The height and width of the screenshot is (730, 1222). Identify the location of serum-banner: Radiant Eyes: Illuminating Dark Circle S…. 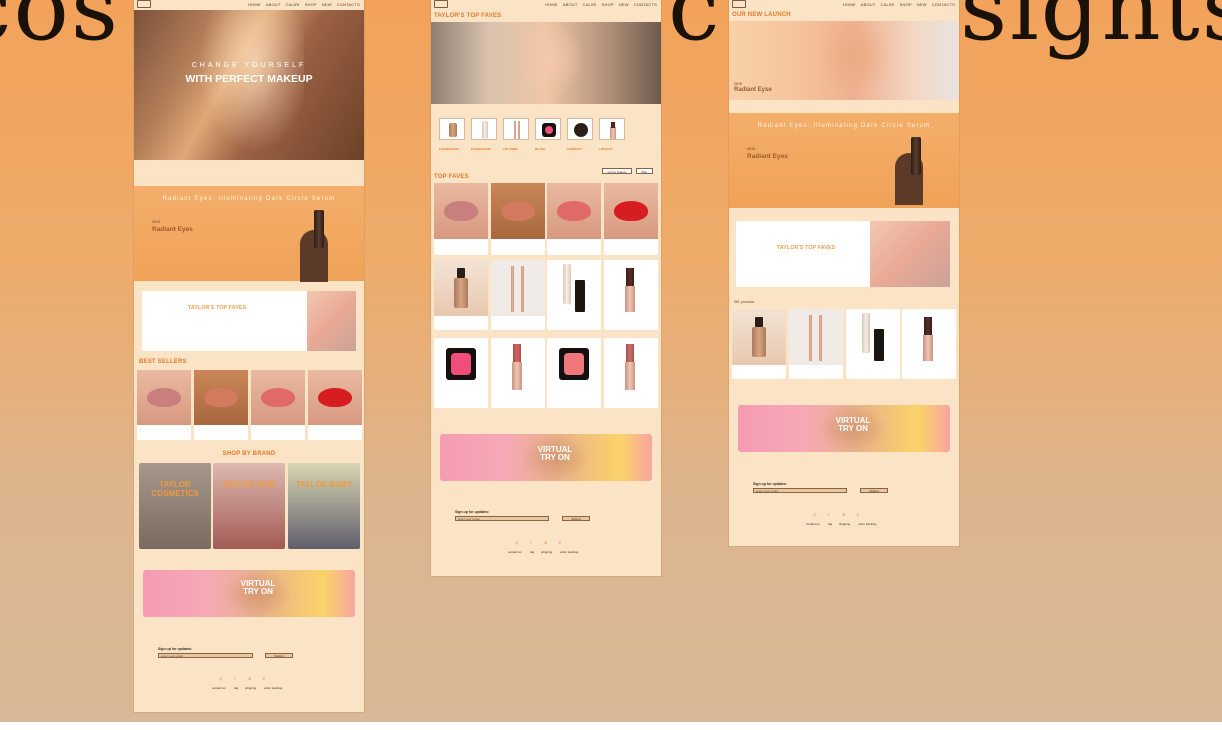
(249, 234).